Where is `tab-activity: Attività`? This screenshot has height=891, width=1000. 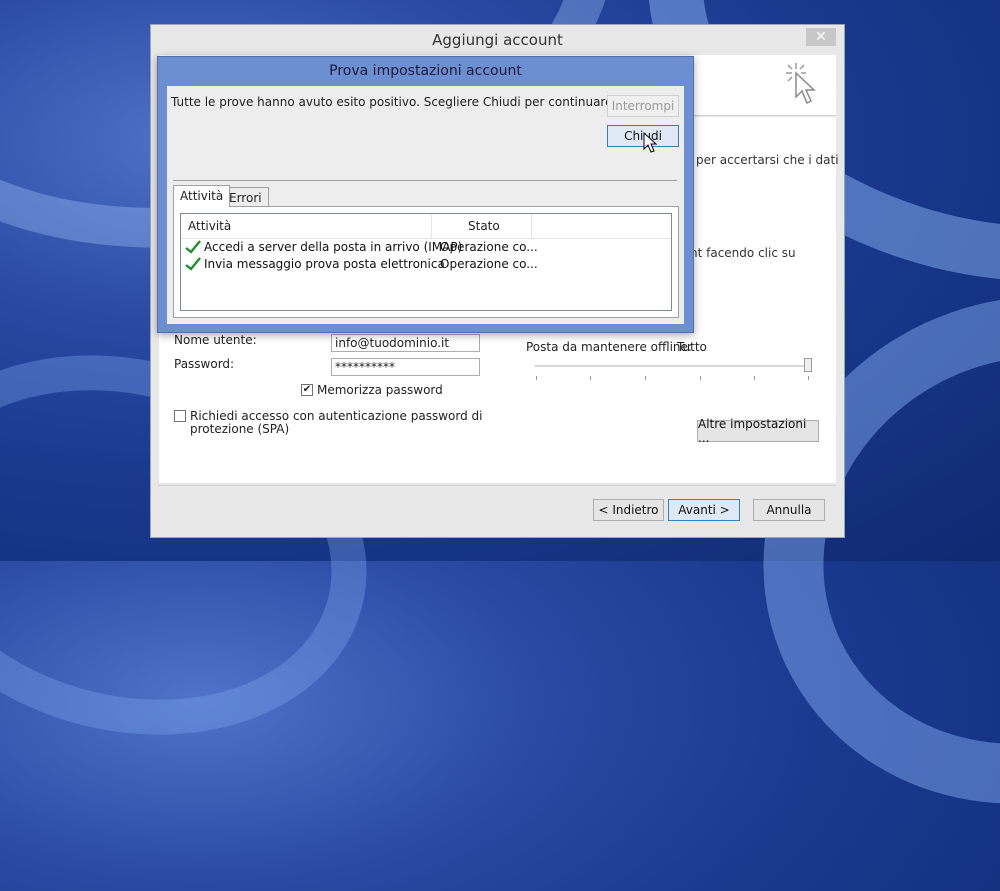
tab-activity: Attività is located at coordinates (202, 196).